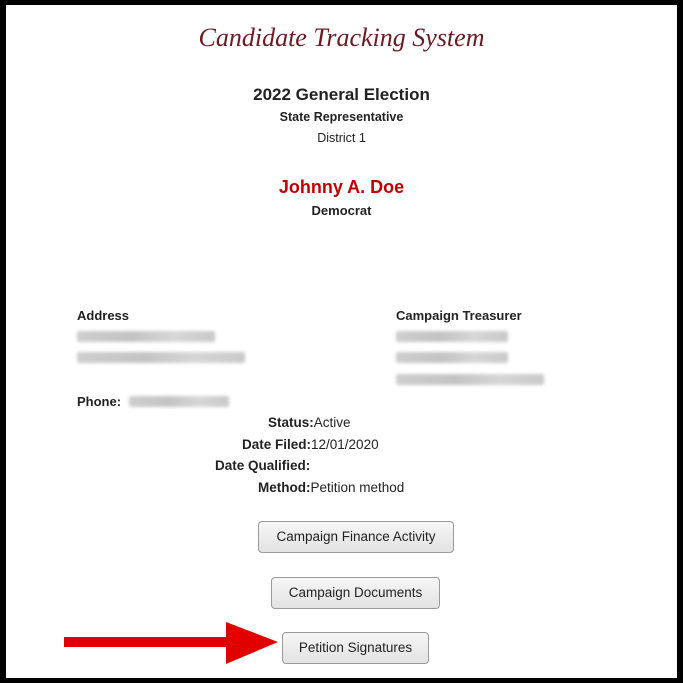  Describe the element at coordinates (452, 336) in the screenshot. I see `treasurer-name-redacted` at that location.